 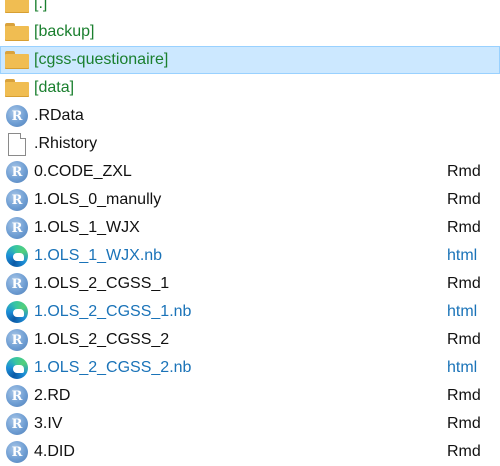 What do you see at coordinates (64, 31) in the screenshot?
I see `file-name: [backup]` at bounding box center [64, 31].